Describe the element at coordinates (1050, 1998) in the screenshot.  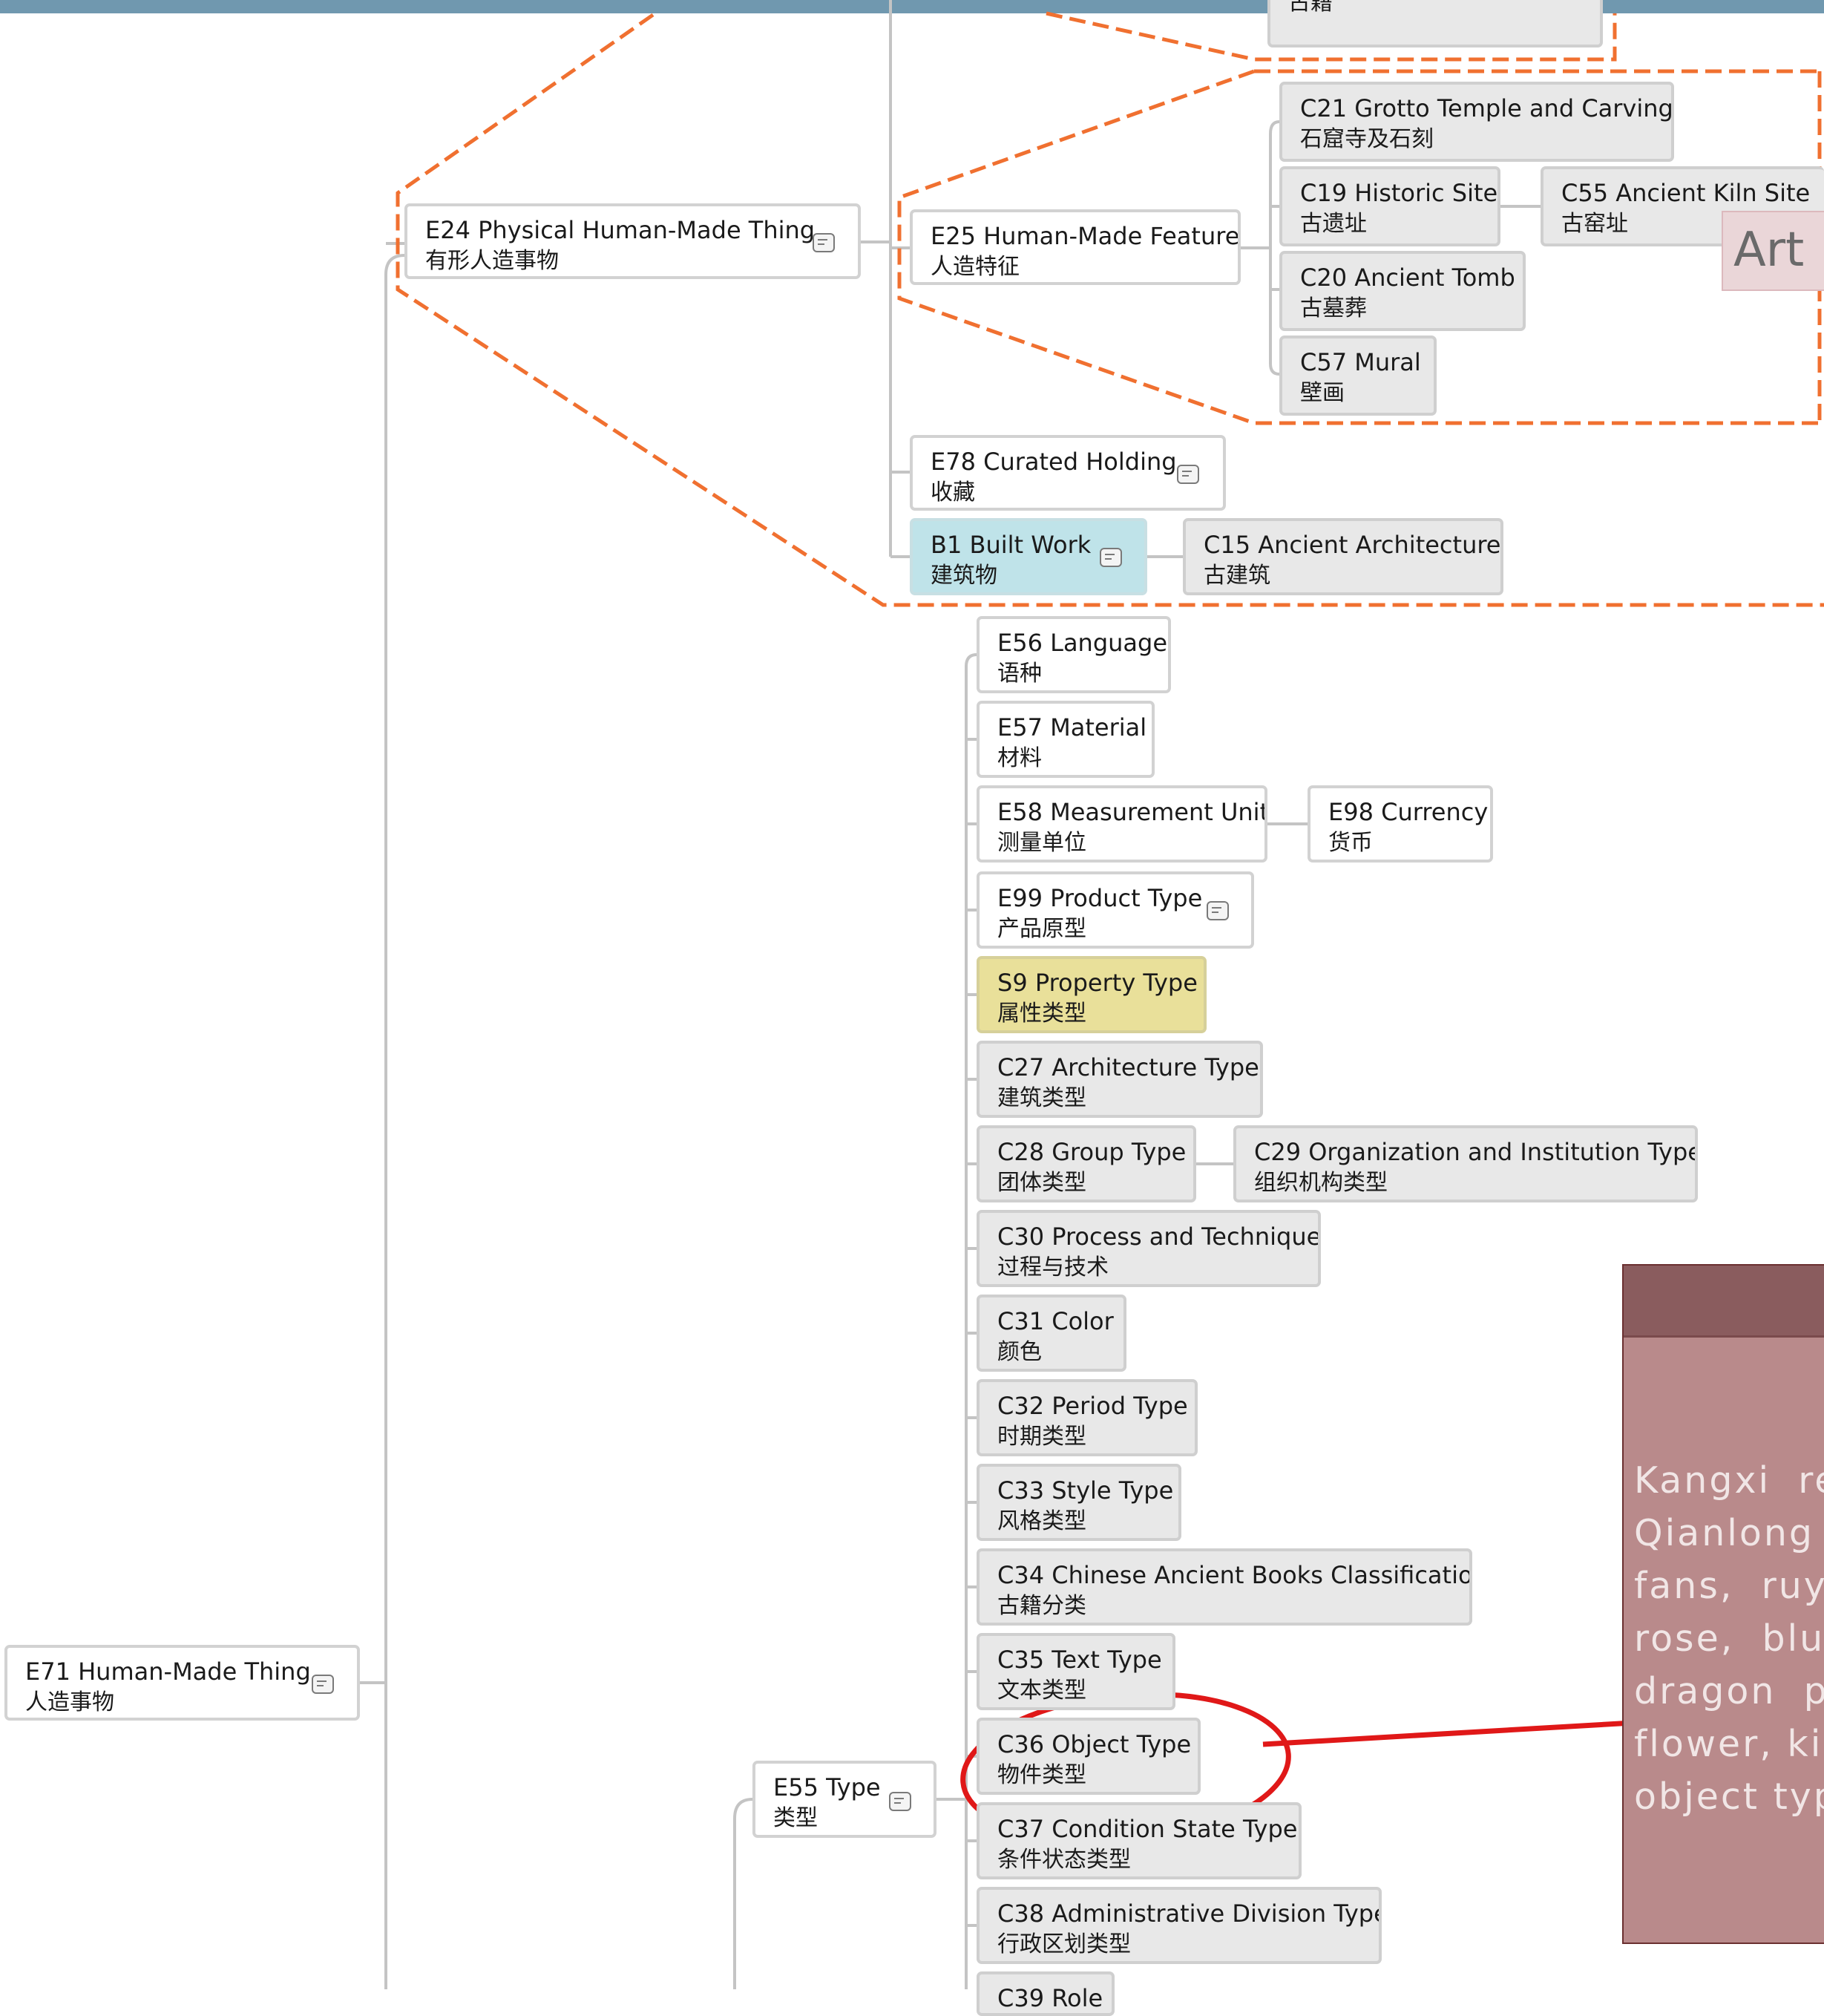
I see `node-label-en: C39 Role` at that location.